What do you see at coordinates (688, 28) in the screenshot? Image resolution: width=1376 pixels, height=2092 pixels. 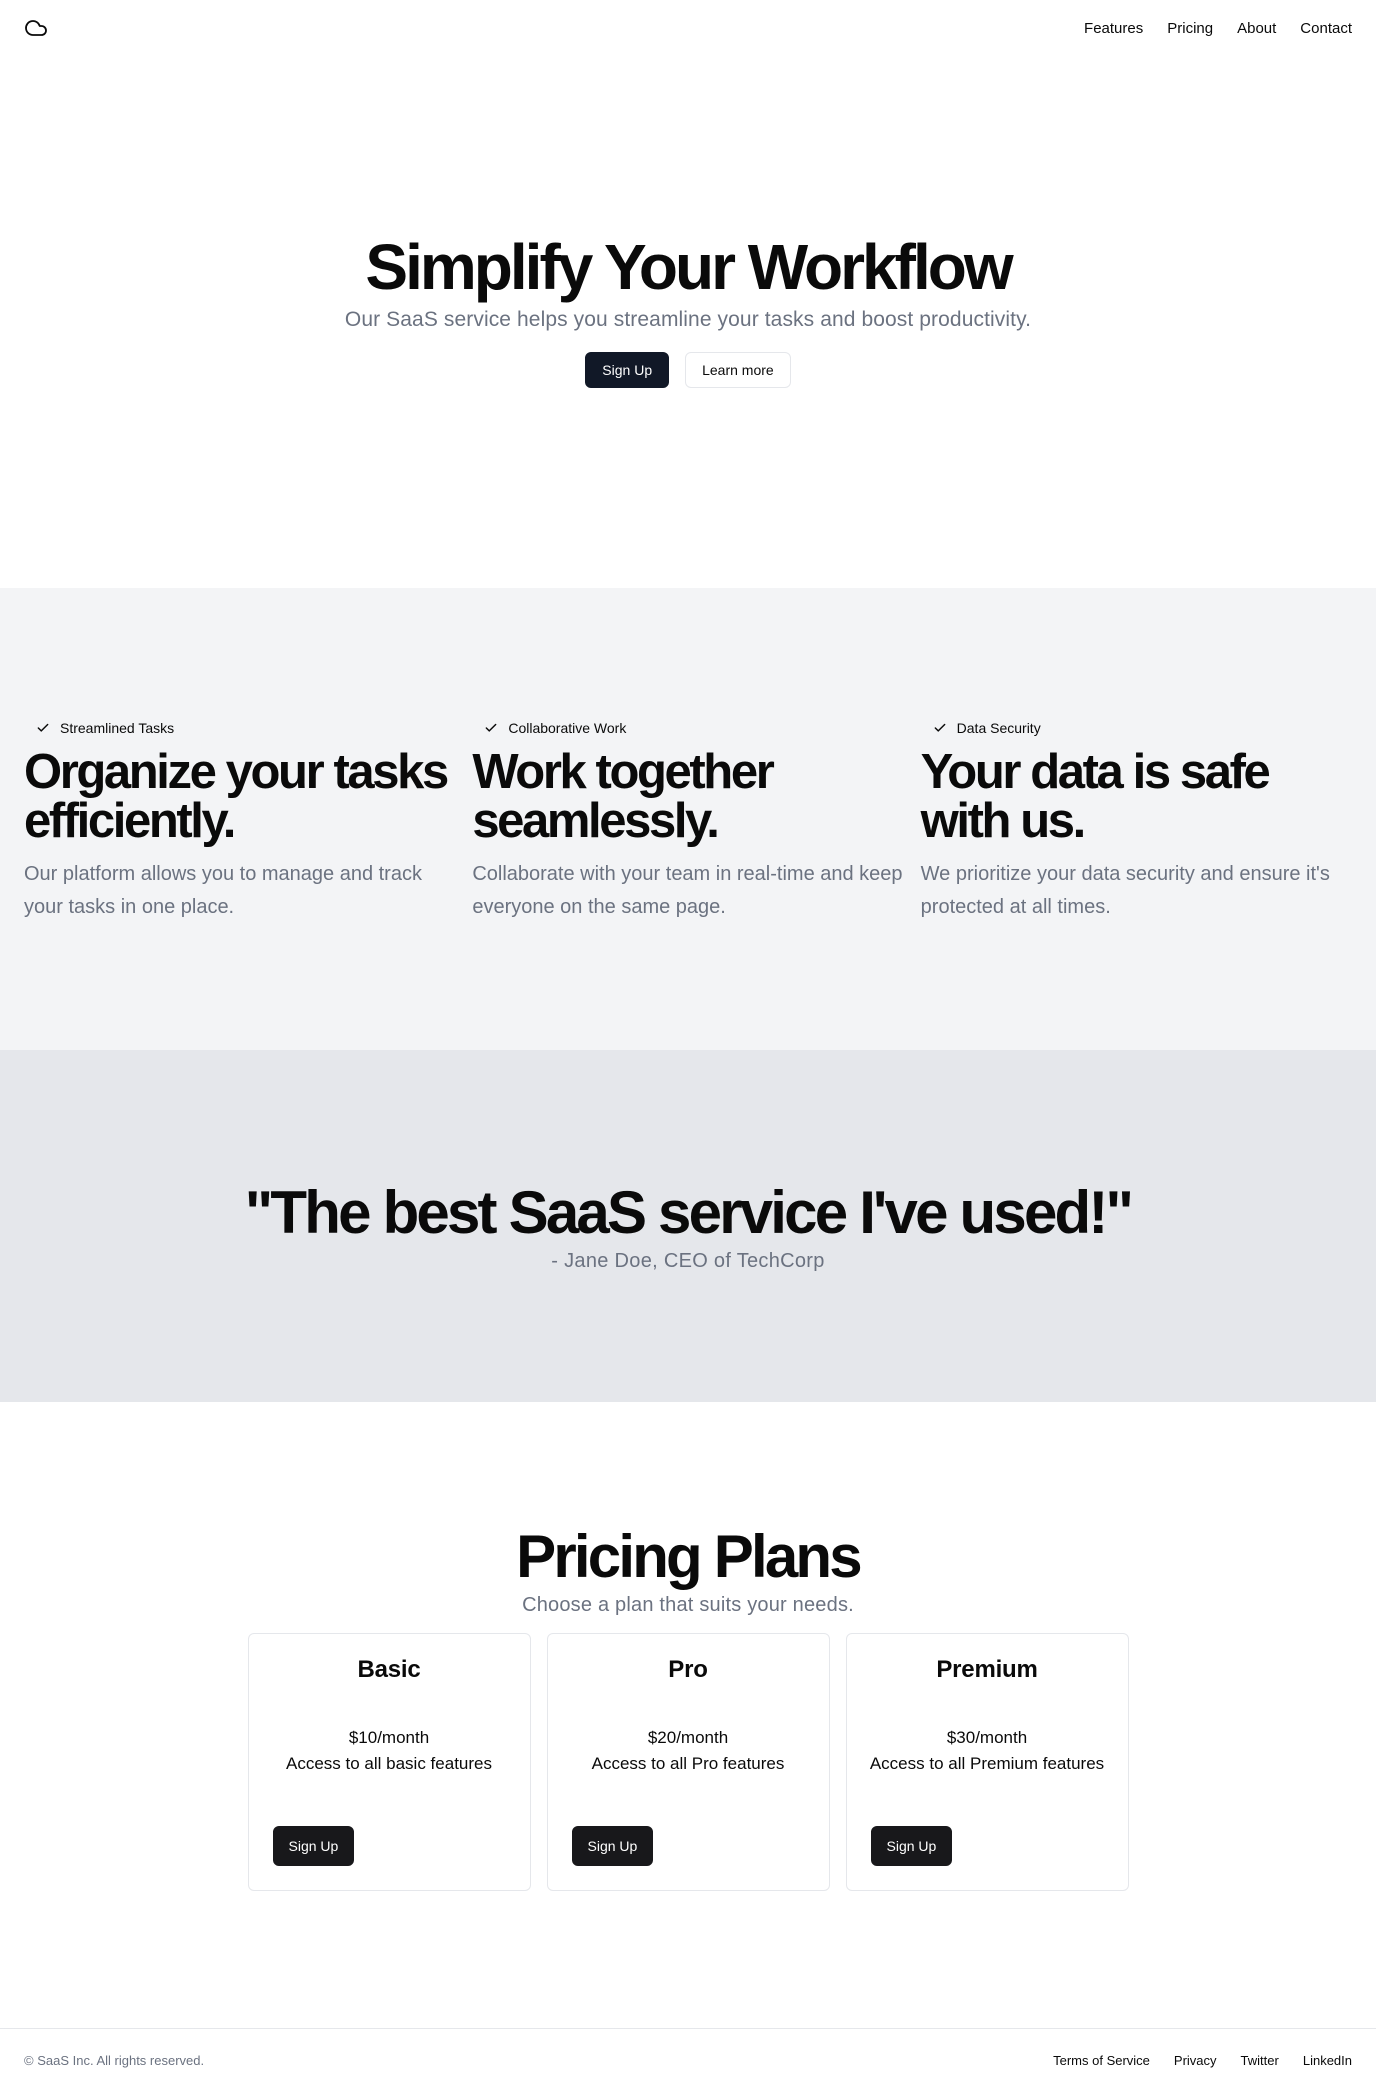 I see `site-header: Features Pricing About Contact` at bounding box center [688, 28].